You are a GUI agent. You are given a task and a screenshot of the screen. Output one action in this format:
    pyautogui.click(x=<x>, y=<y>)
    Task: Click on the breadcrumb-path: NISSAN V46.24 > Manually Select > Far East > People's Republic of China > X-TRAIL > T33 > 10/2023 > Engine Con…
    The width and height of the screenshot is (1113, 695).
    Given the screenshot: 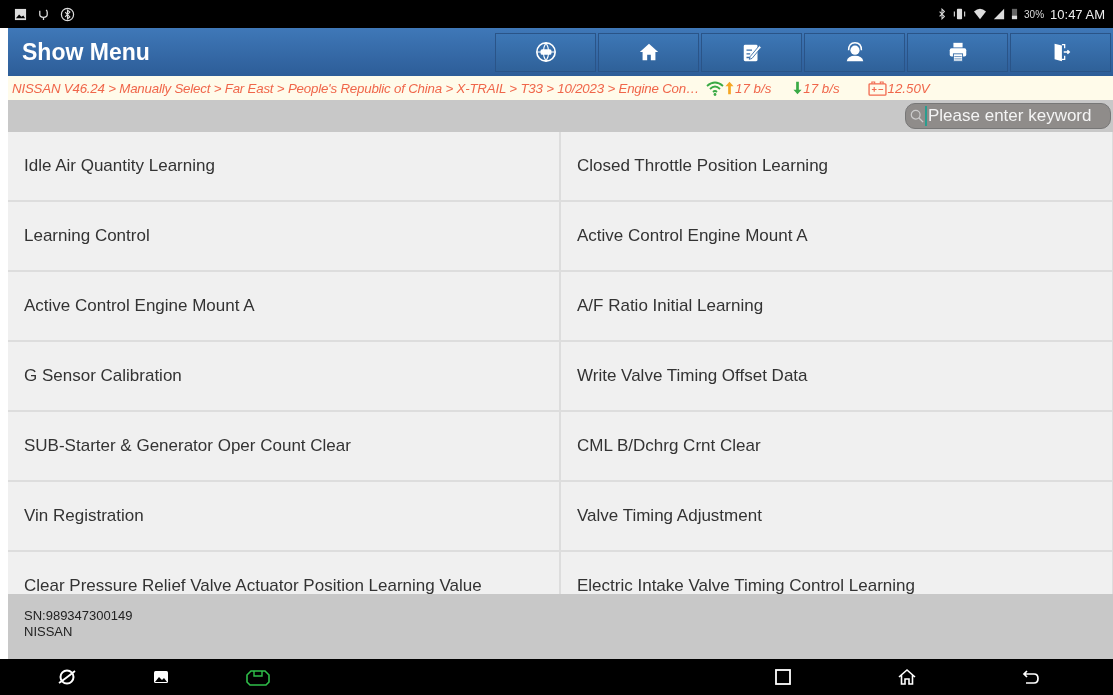 What is the action you would take?
    pyautogui.click(x=356, y=88)
    